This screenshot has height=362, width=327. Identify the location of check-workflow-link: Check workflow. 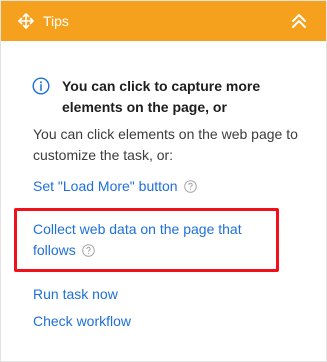
(82, 321).